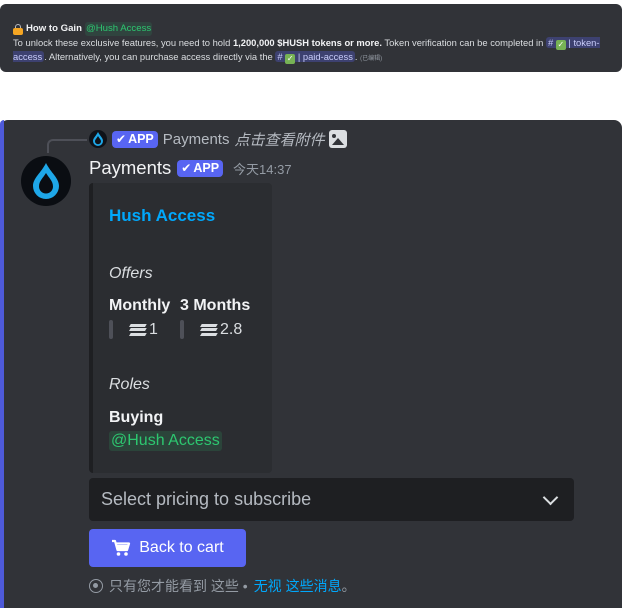  Describe the element at coordinates (165, 441) in the screenshot. I see `buying-role-mention: @Hush Access` at that location.